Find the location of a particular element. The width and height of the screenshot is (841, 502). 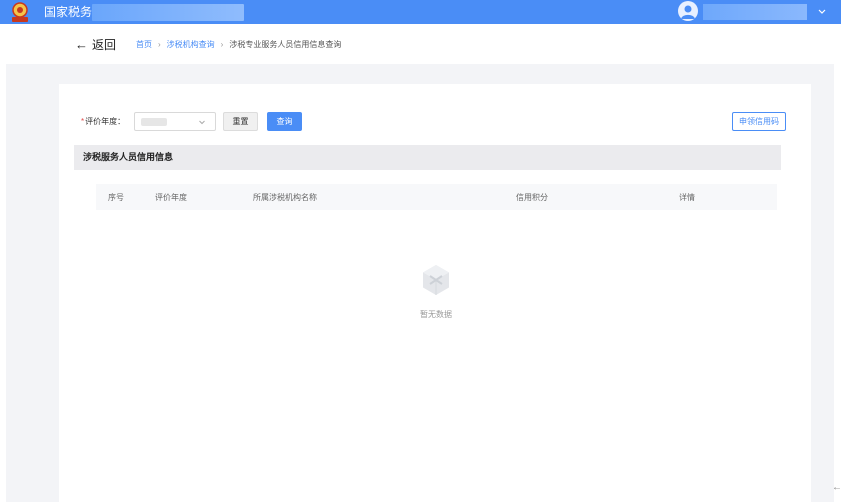

breadcrumb-row: ← 返回 首页 › 涉税机构查询 › 涉税专业服务人员信用信息查询 is located at coordinates (420, 44).